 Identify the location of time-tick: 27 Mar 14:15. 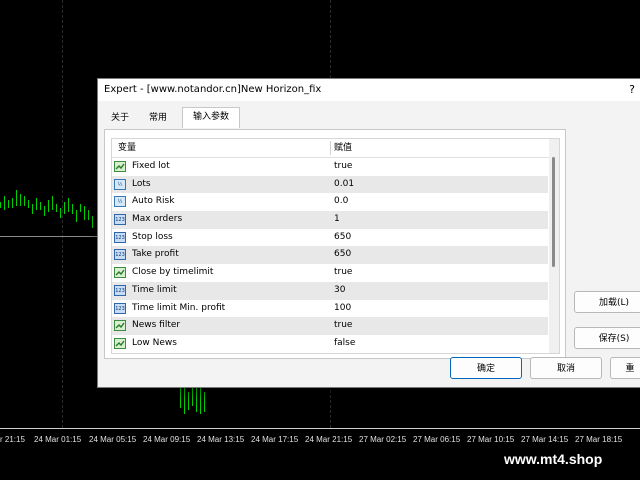
(545, 439).